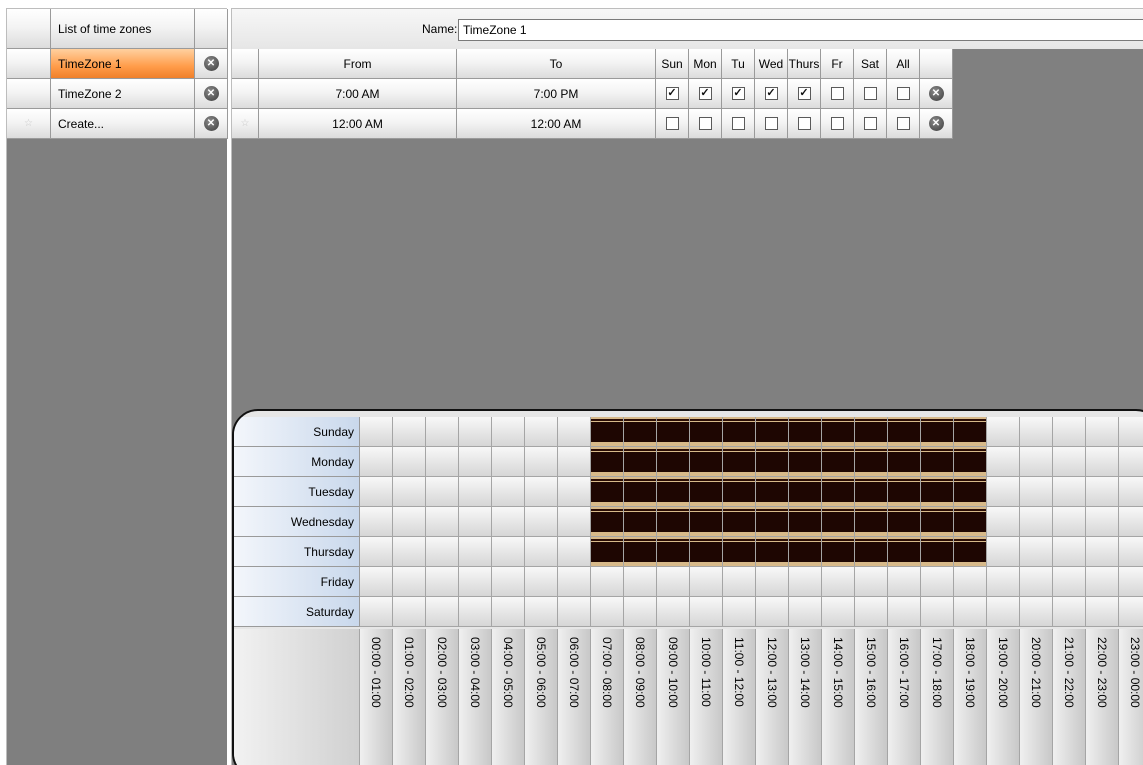 The height and width of the screenshot is (765, 1143). I want to click on rule-to-value: 7:00 PM, so click(556, 94).